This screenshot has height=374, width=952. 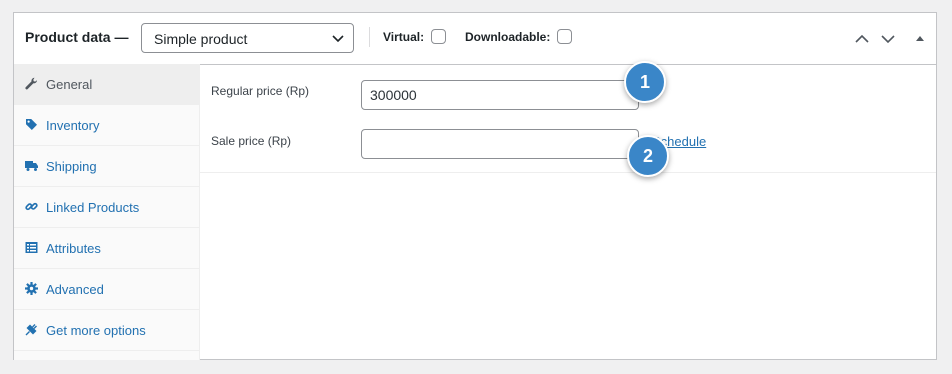 What do you see at coordinates (369, 37) in the screenshot?
I see `header-divider` at bounding box center [369, 37].